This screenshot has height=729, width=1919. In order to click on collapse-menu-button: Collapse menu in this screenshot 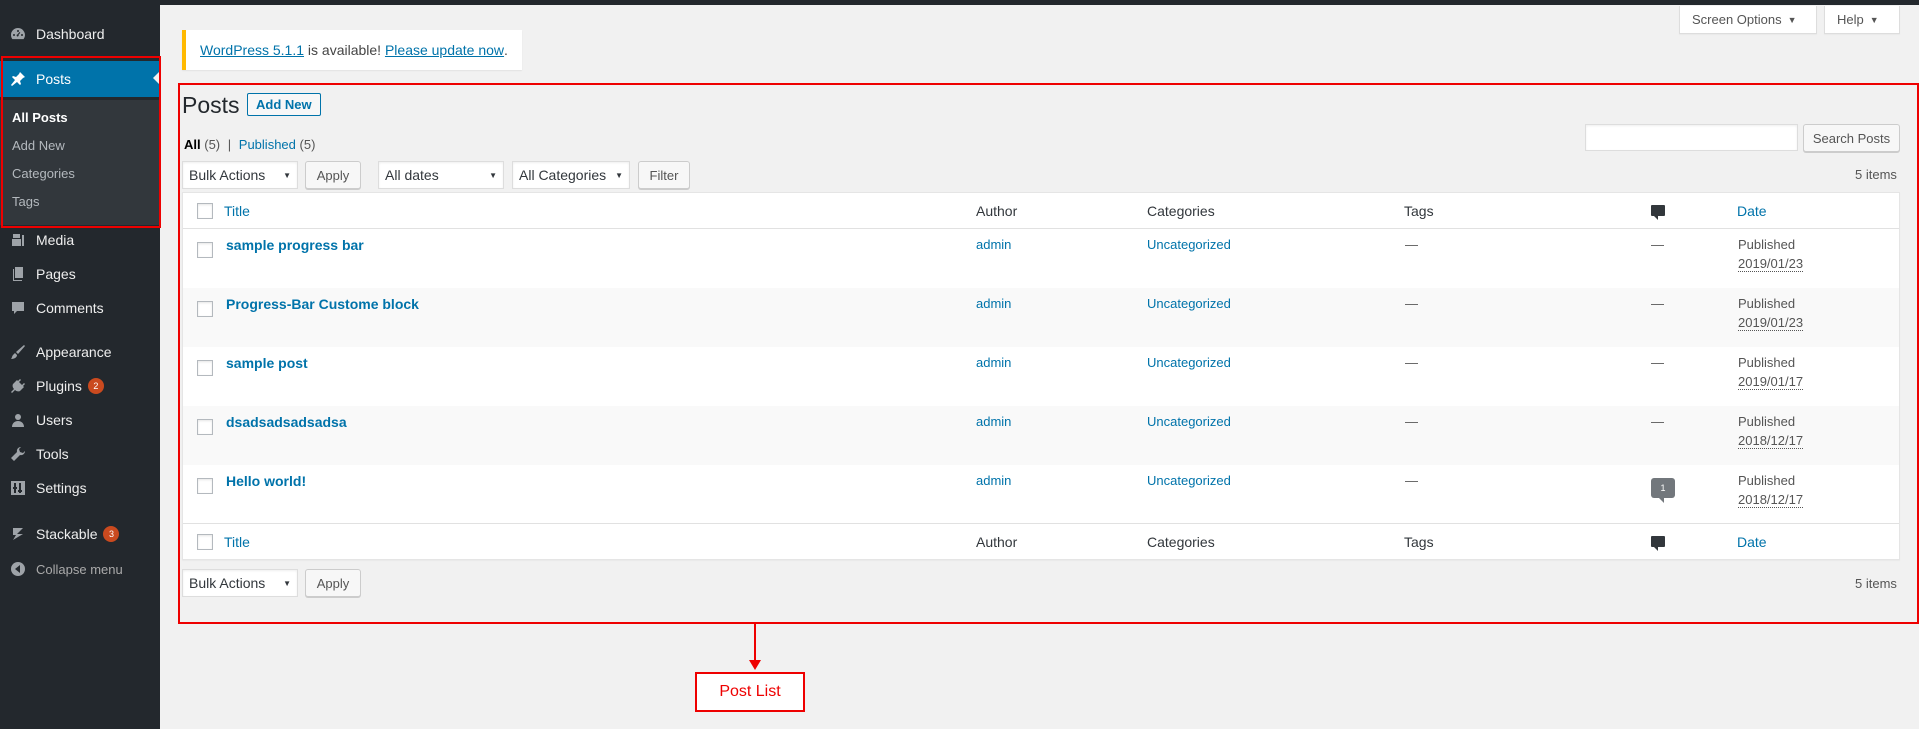, I will do `click(80, 569)`.